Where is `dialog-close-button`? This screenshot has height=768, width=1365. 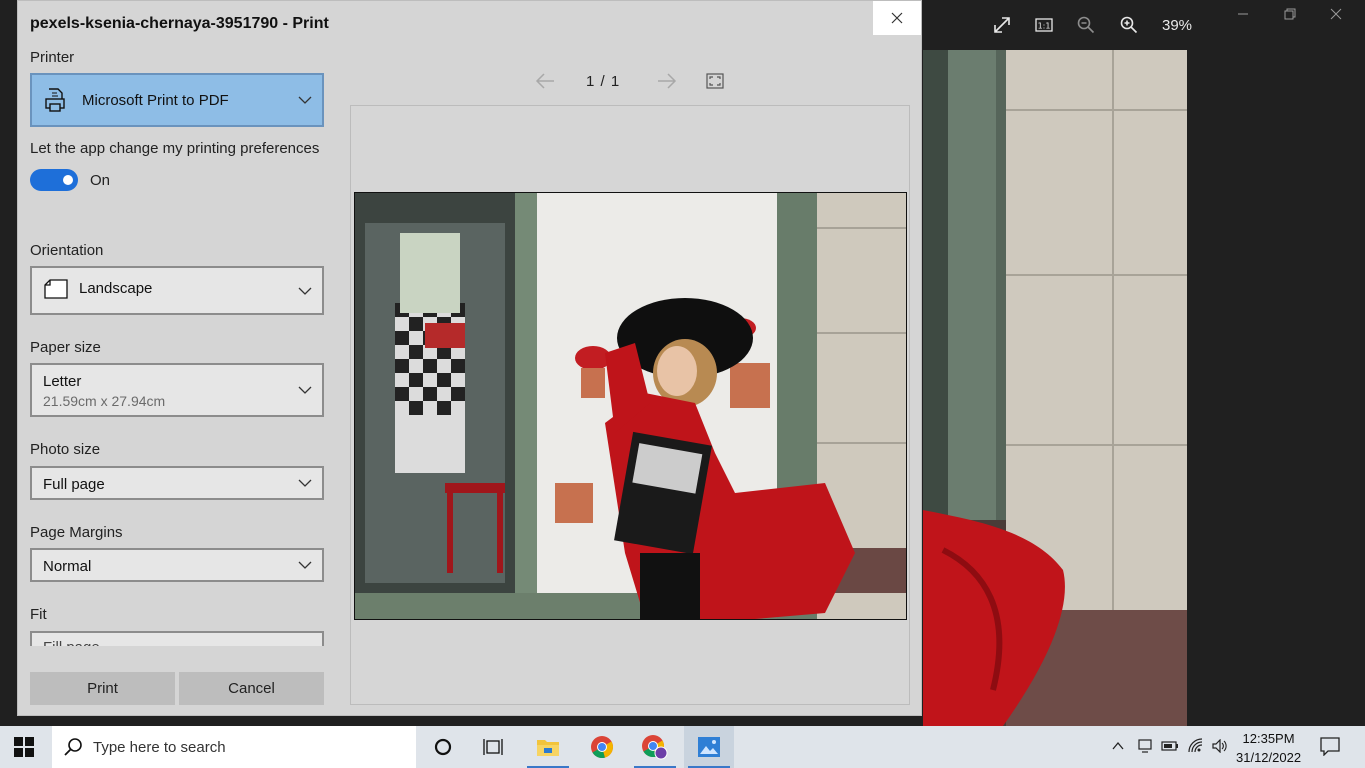 dialog-close-button is located at coordinates (897, 18).